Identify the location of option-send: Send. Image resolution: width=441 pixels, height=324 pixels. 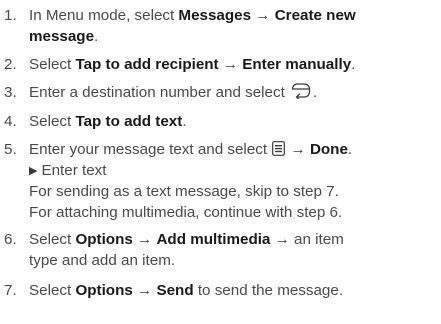
(175, 290).